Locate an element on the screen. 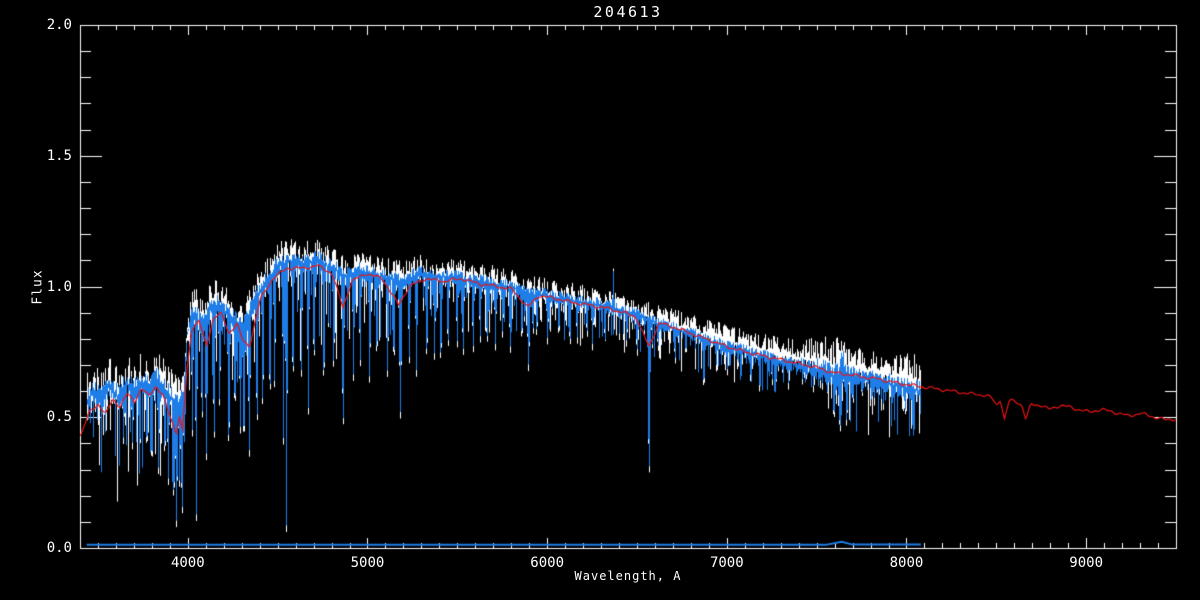 This screenshot has width=1200, height=600. x-tick-label: 7000 is located at coordinates (726, 563).